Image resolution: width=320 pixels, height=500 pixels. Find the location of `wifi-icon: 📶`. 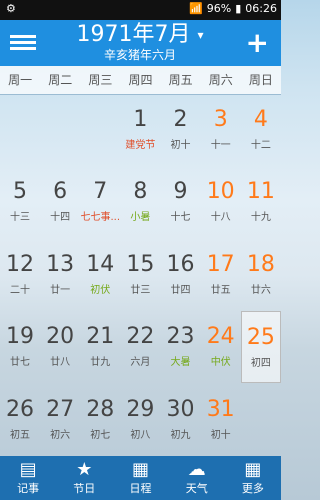

wifi-icon: 📶 is located at coordinates (196, 8).